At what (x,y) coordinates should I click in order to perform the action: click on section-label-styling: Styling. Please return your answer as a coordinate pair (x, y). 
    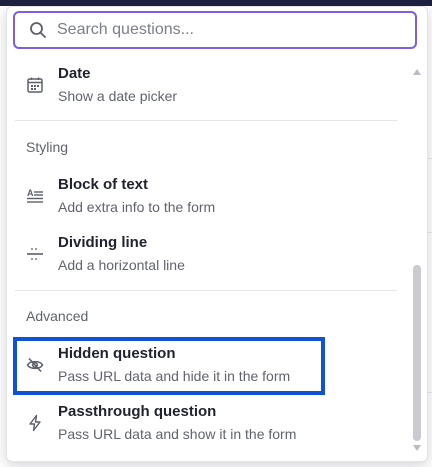
    Looking at the image, I should click on (47, 147).